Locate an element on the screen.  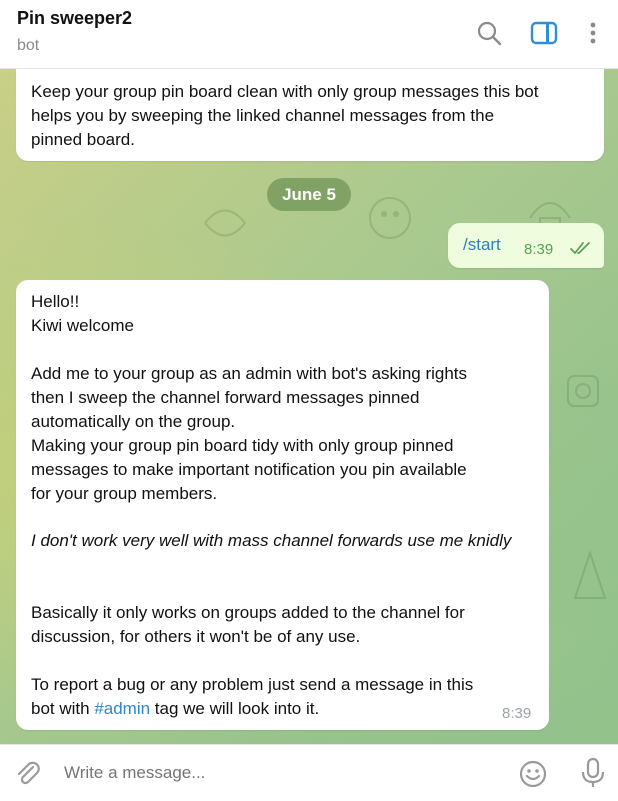
message-text: tag we will look into it. is located at coordinates (235, 708).